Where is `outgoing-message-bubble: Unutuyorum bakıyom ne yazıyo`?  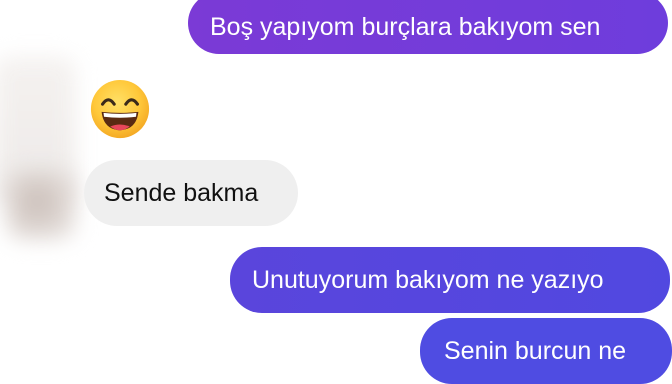
outgoing-message-bubble: Unutuyorum bakıyom ne yazıyo is located at coordinates (450, 280).